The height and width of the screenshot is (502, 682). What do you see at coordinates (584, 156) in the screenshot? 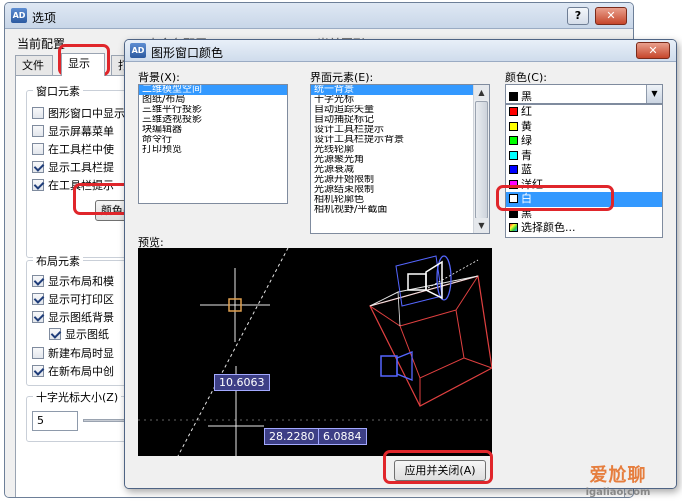
I see `color-option: 青` at bounding box center [584, 156].